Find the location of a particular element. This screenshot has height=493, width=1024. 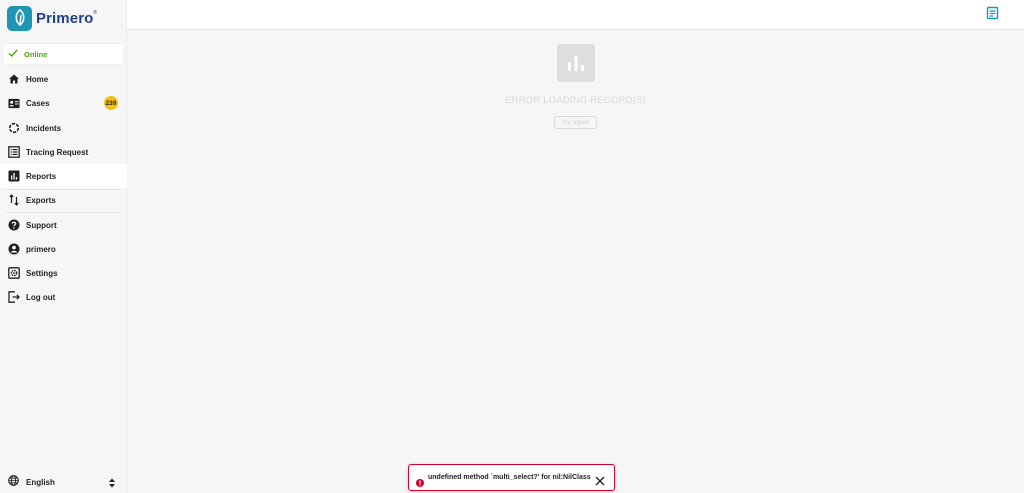

nav-item-support: Support is located at coordinates (63, 225).